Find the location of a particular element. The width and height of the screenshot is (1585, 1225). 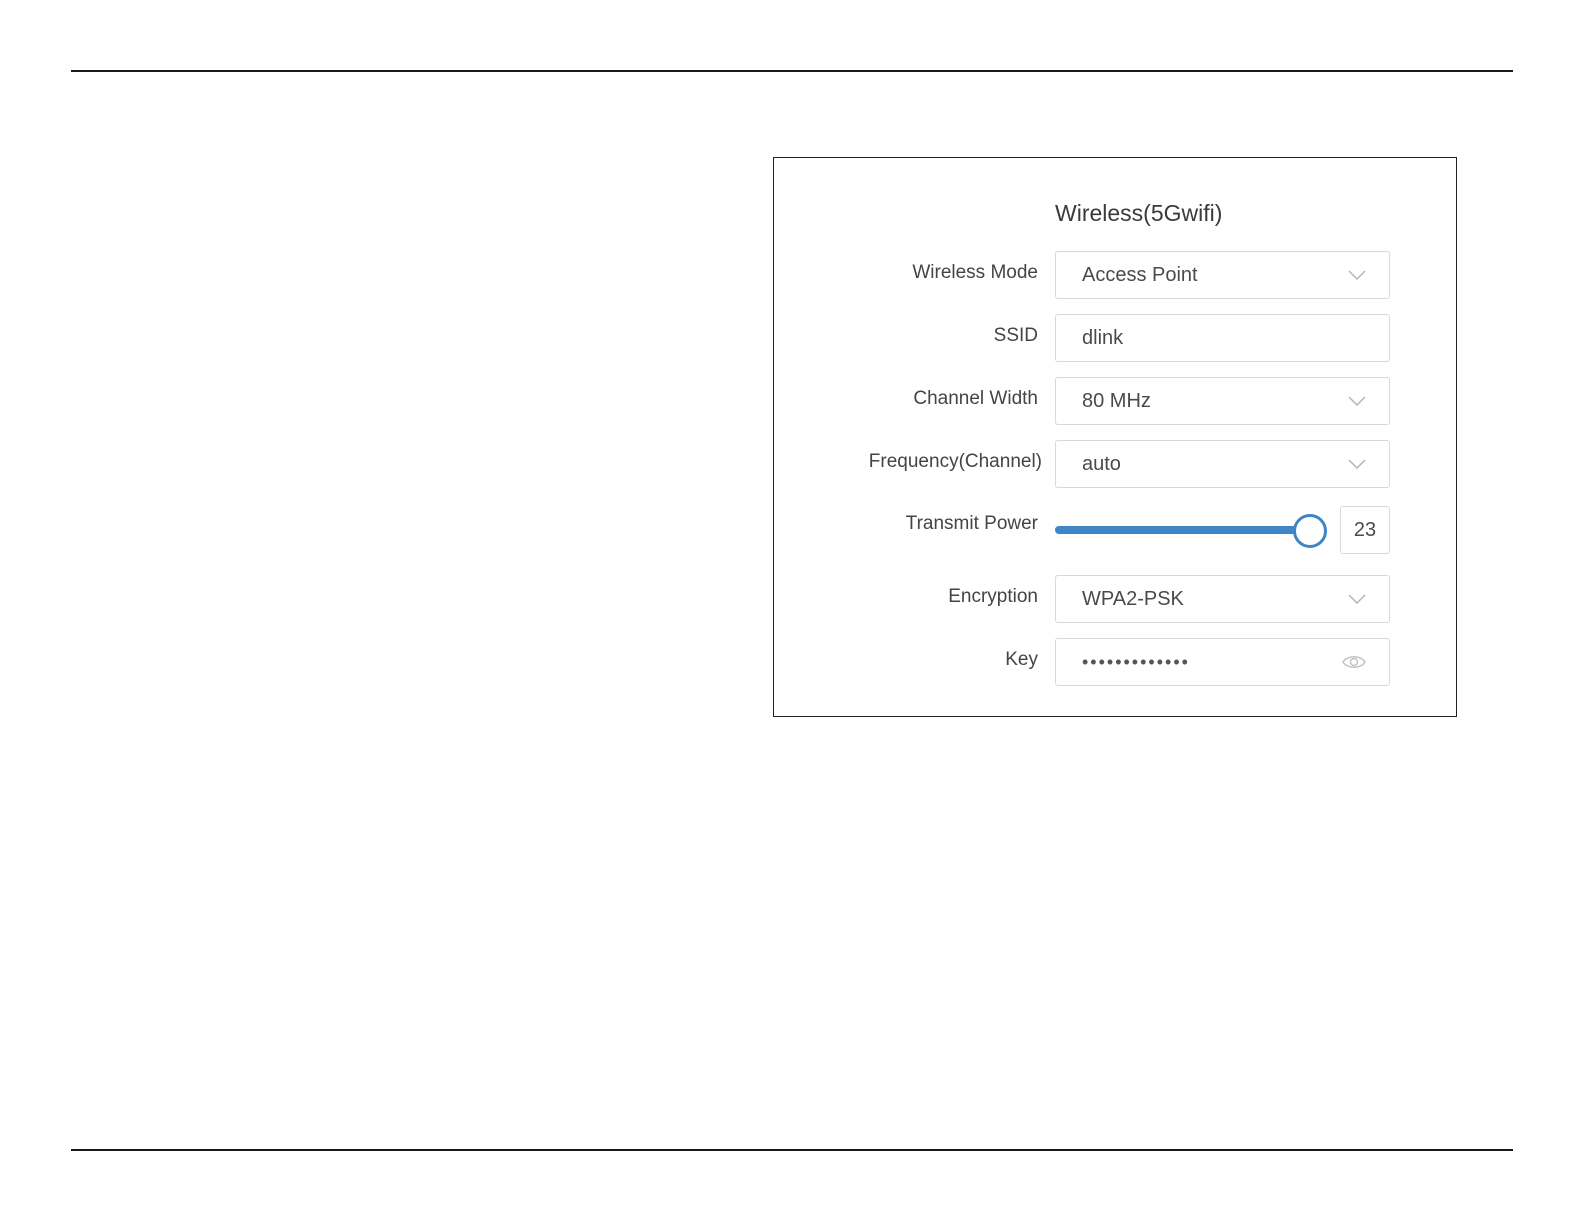

frequency-value: auto is located at coordinates (1101, 463).